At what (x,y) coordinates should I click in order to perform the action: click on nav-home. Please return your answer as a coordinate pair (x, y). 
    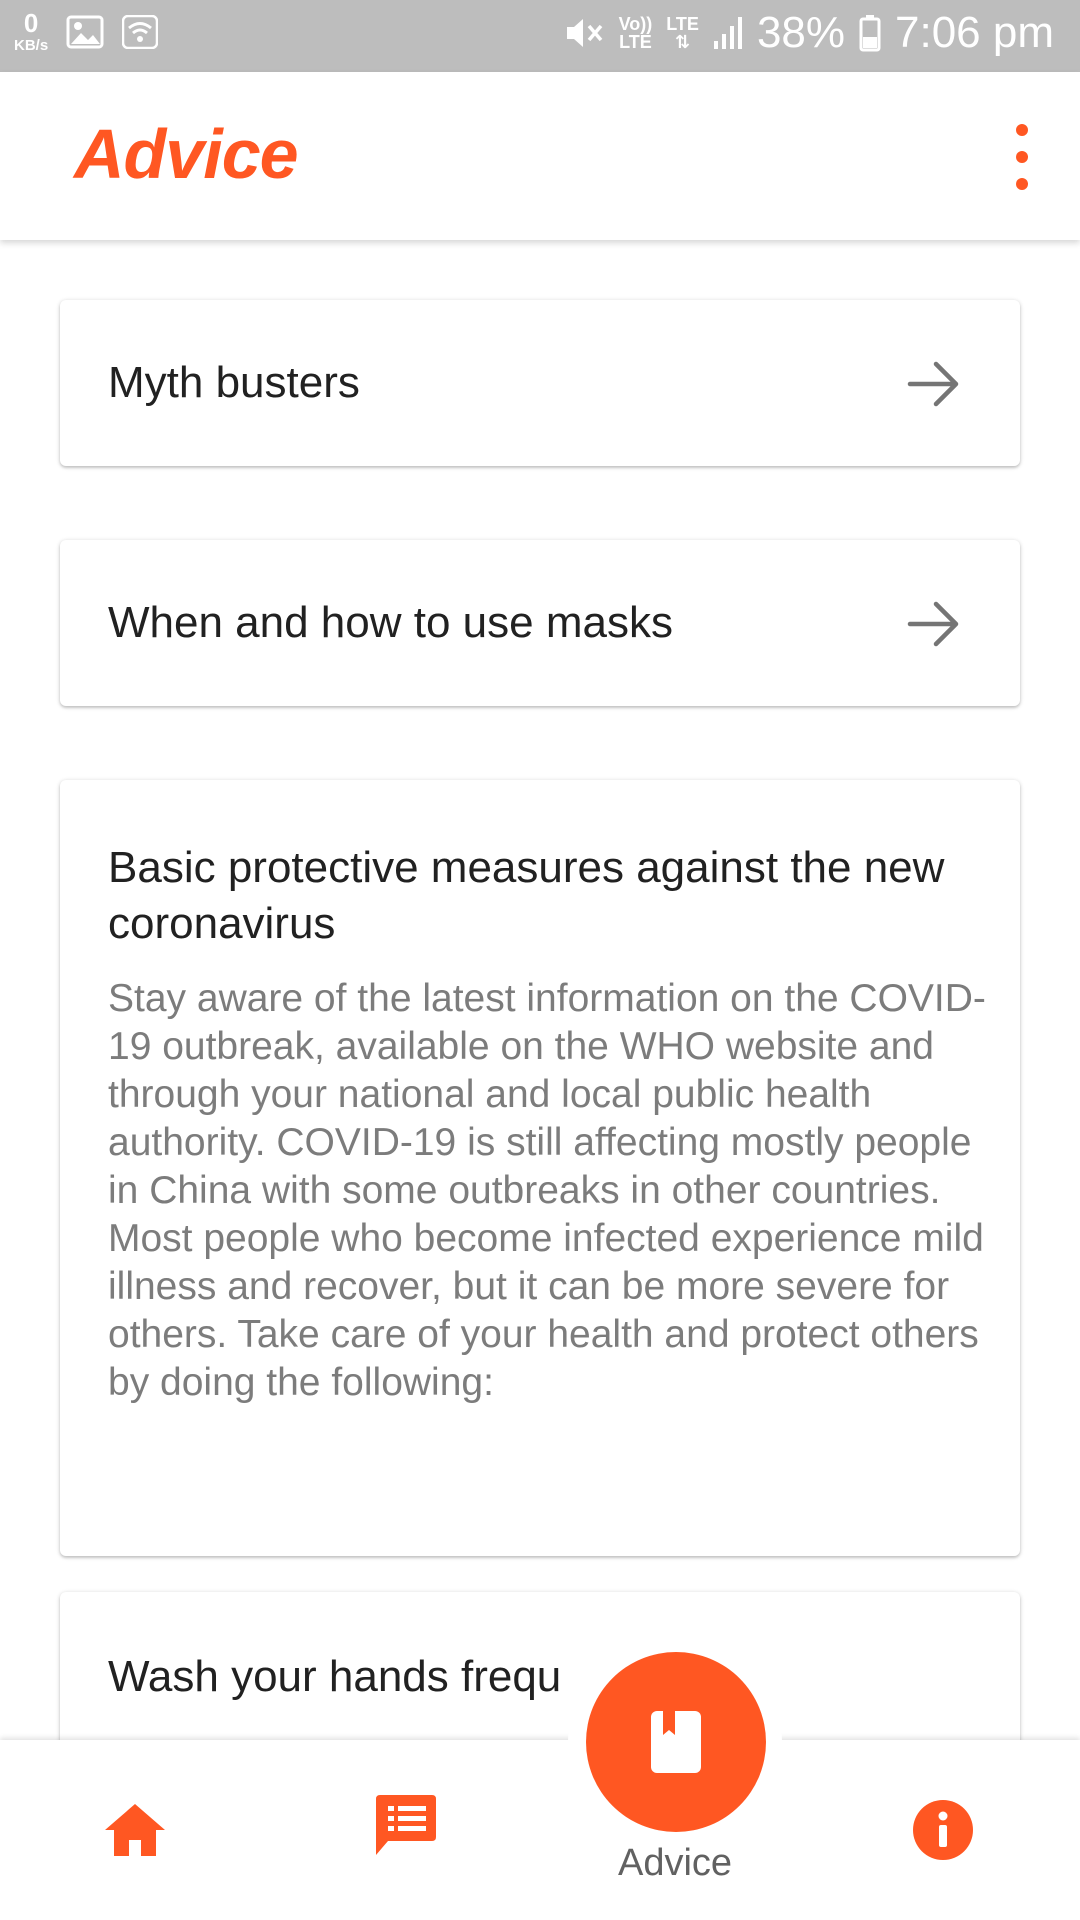
    Looking at the image, I should click on (135, 1830).